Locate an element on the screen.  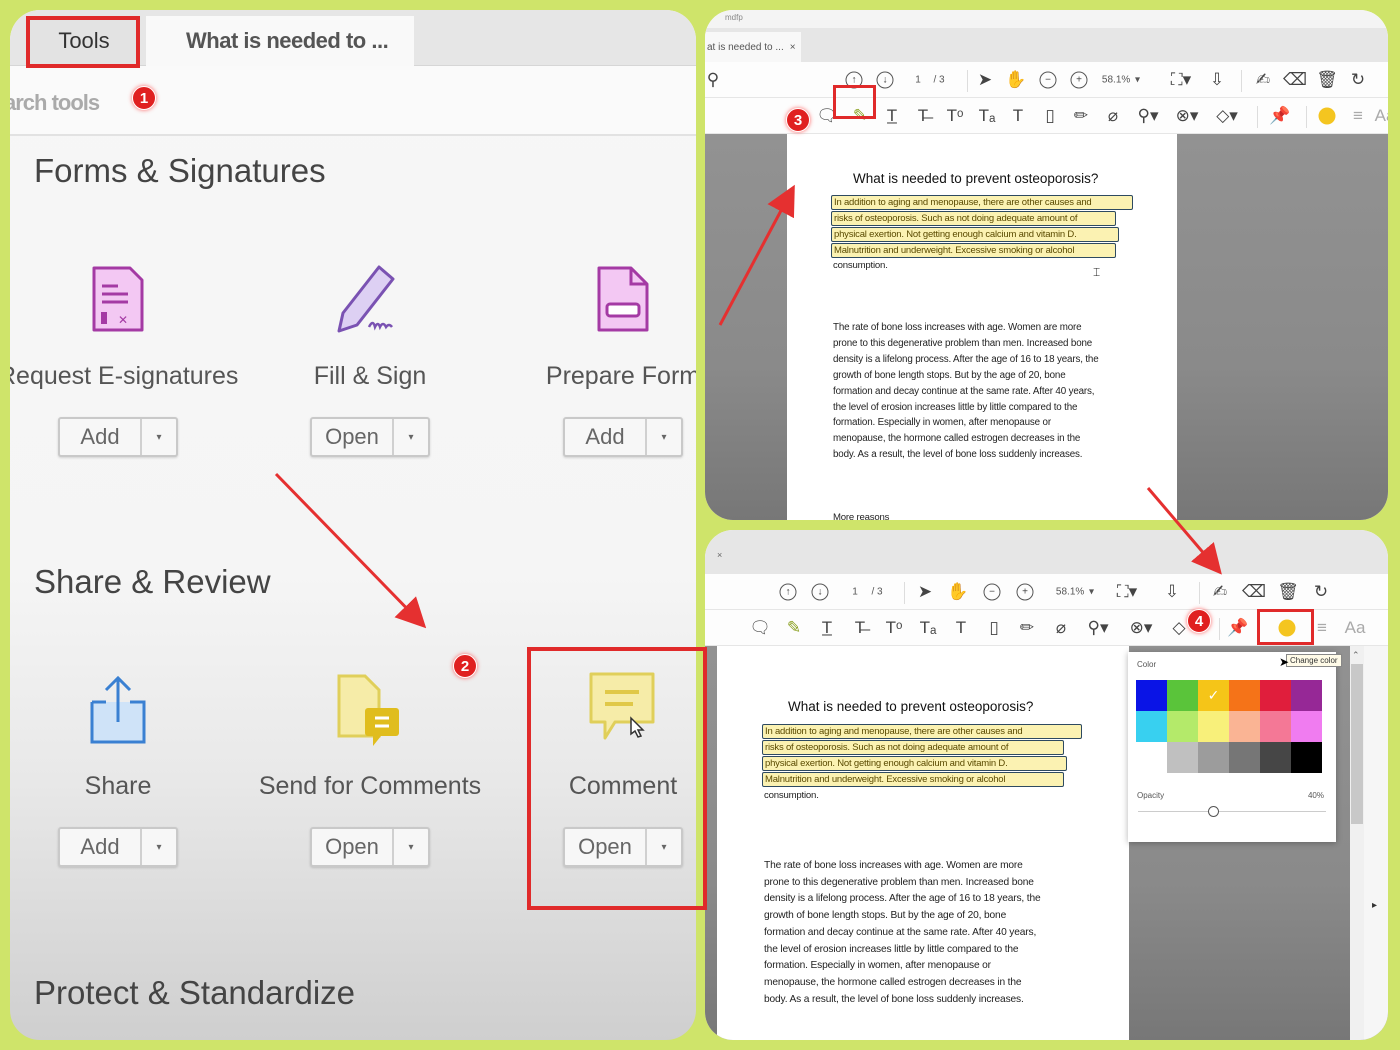
zoom-level-select: 58.1% ▾ is located at coordinates (1121, 79).